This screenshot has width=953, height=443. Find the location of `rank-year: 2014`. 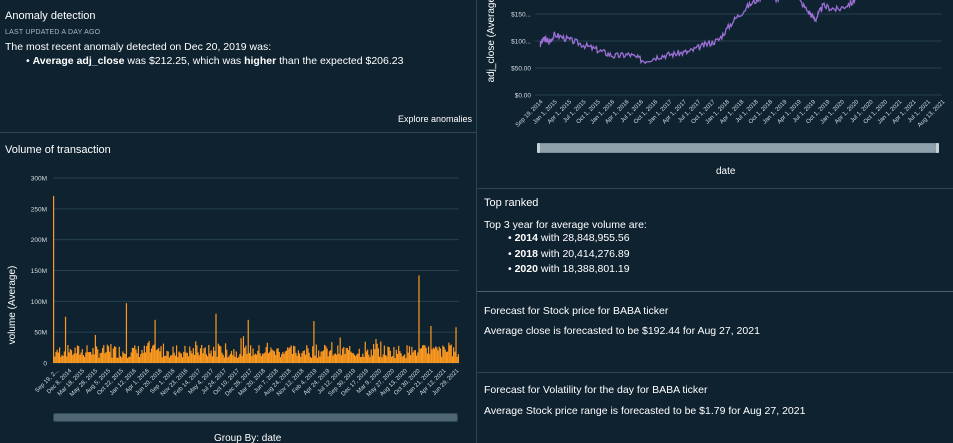

rank-year: 2014 is located at coordinates (526, 238).